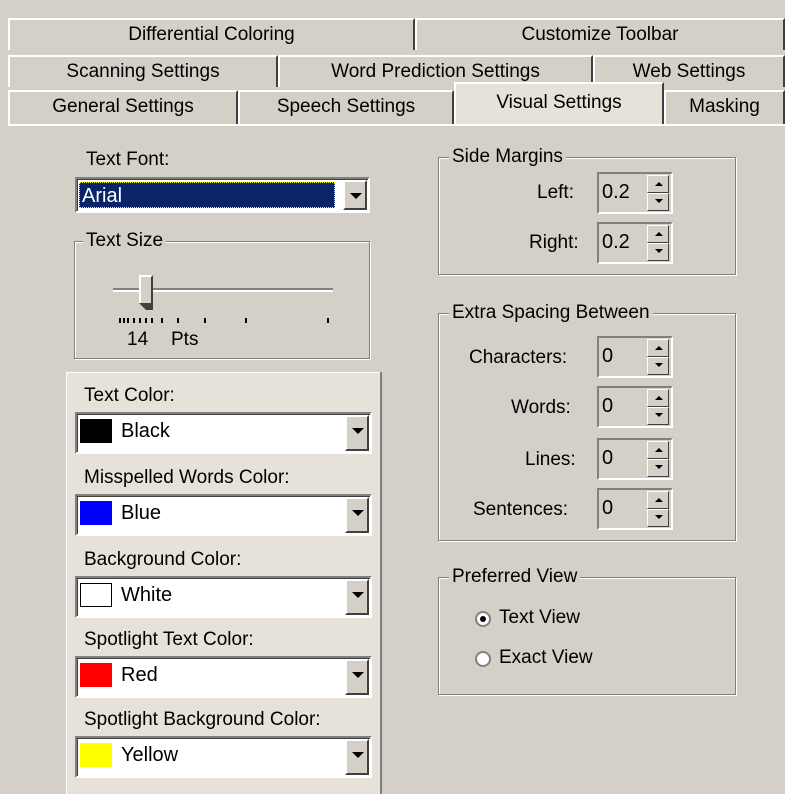 Image resolution: width=801 pixels, height=794 pixels. I want to click on spotlight-background-color-label: Spotlight Background Color:, so click(202, 719).